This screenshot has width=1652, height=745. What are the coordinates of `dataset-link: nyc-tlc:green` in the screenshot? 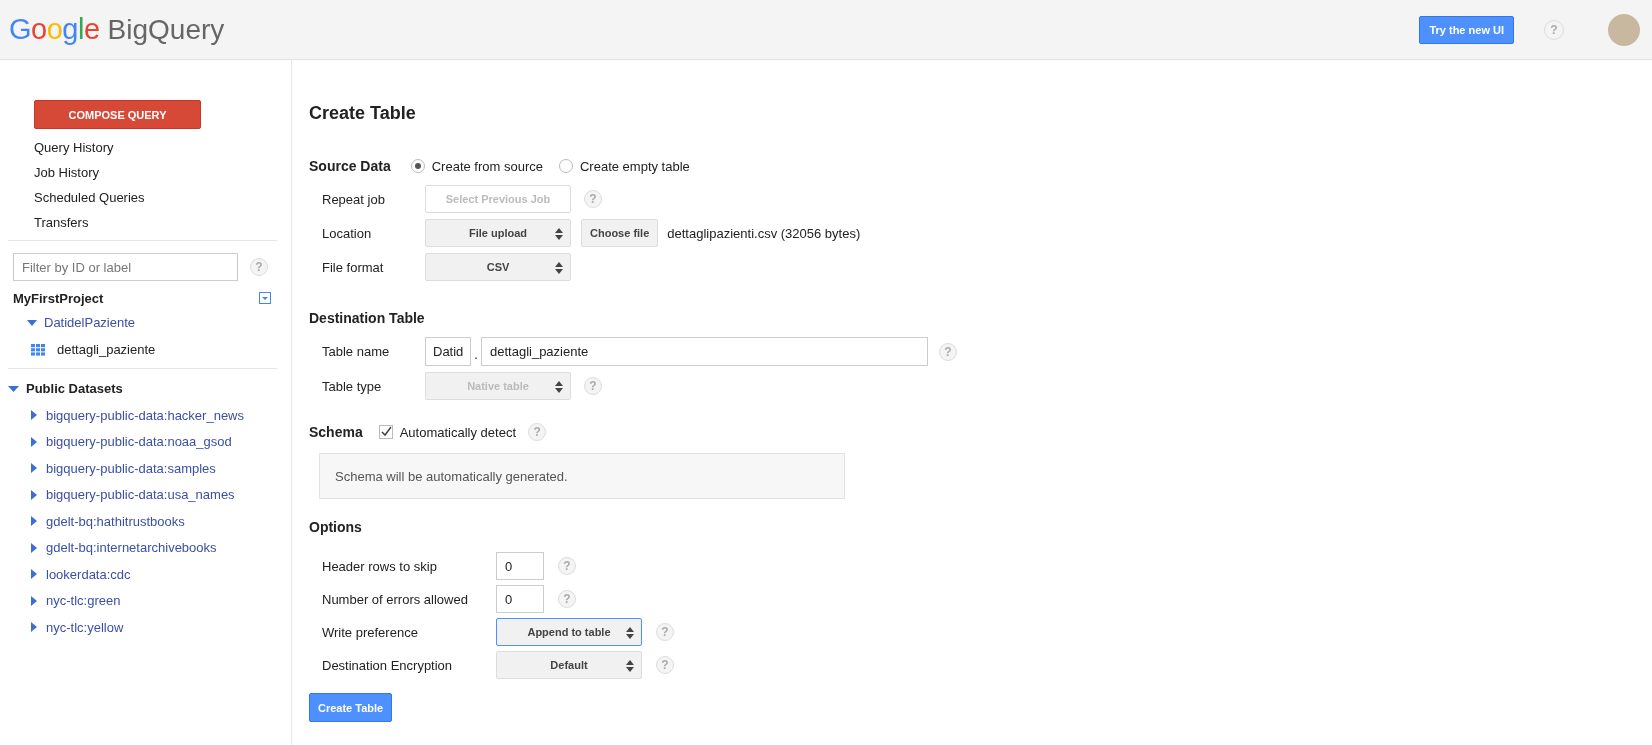 It's located at (83, 601).